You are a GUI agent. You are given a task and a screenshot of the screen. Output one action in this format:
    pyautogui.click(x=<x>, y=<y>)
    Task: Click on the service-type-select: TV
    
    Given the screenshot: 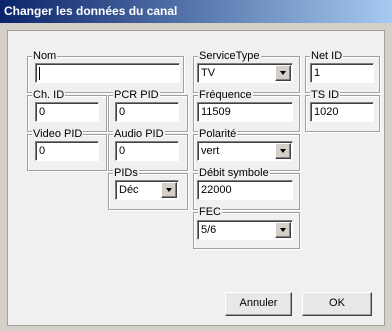 What is the action you would take?
    pyautogui.click(x=245, y=73)
    